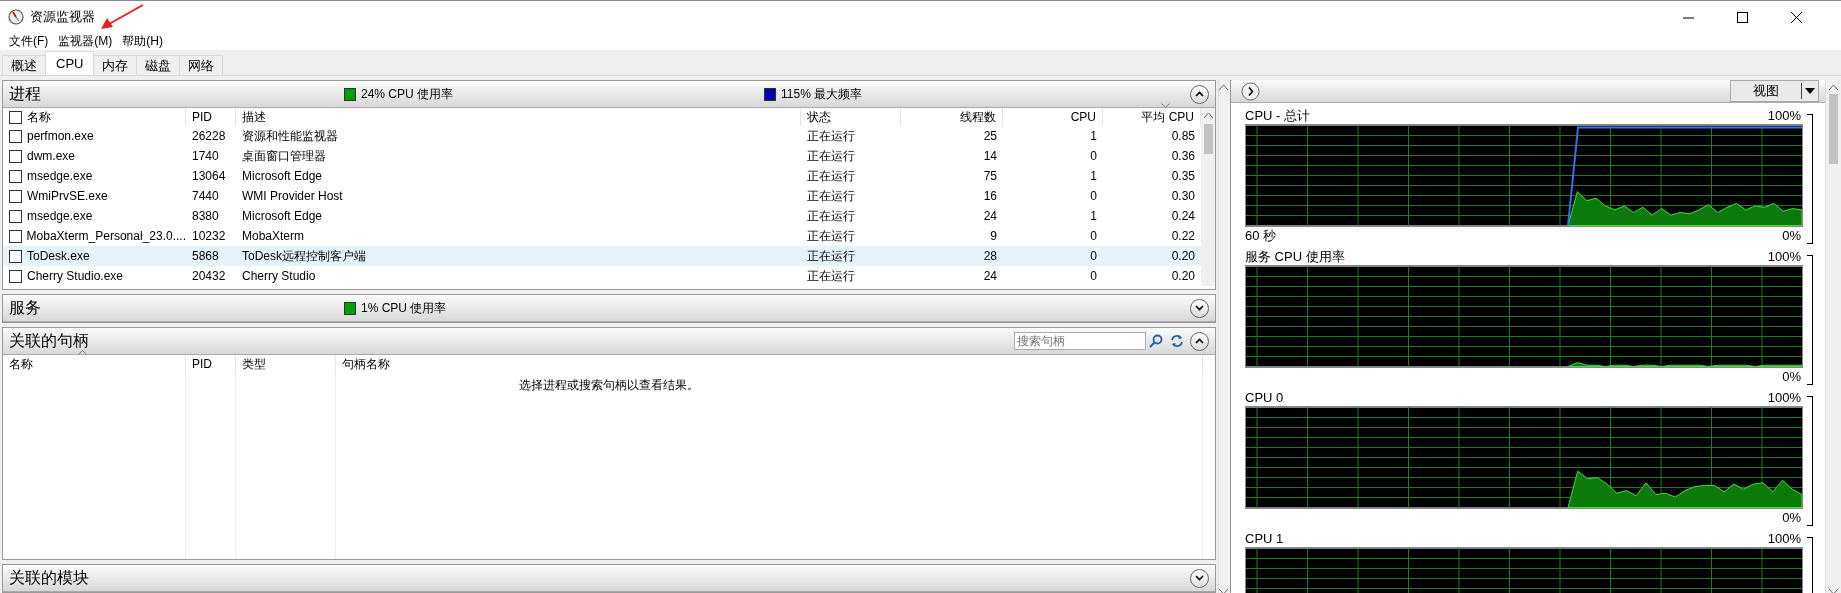  I want to click on column-header: CPU, so click(1083, 117).